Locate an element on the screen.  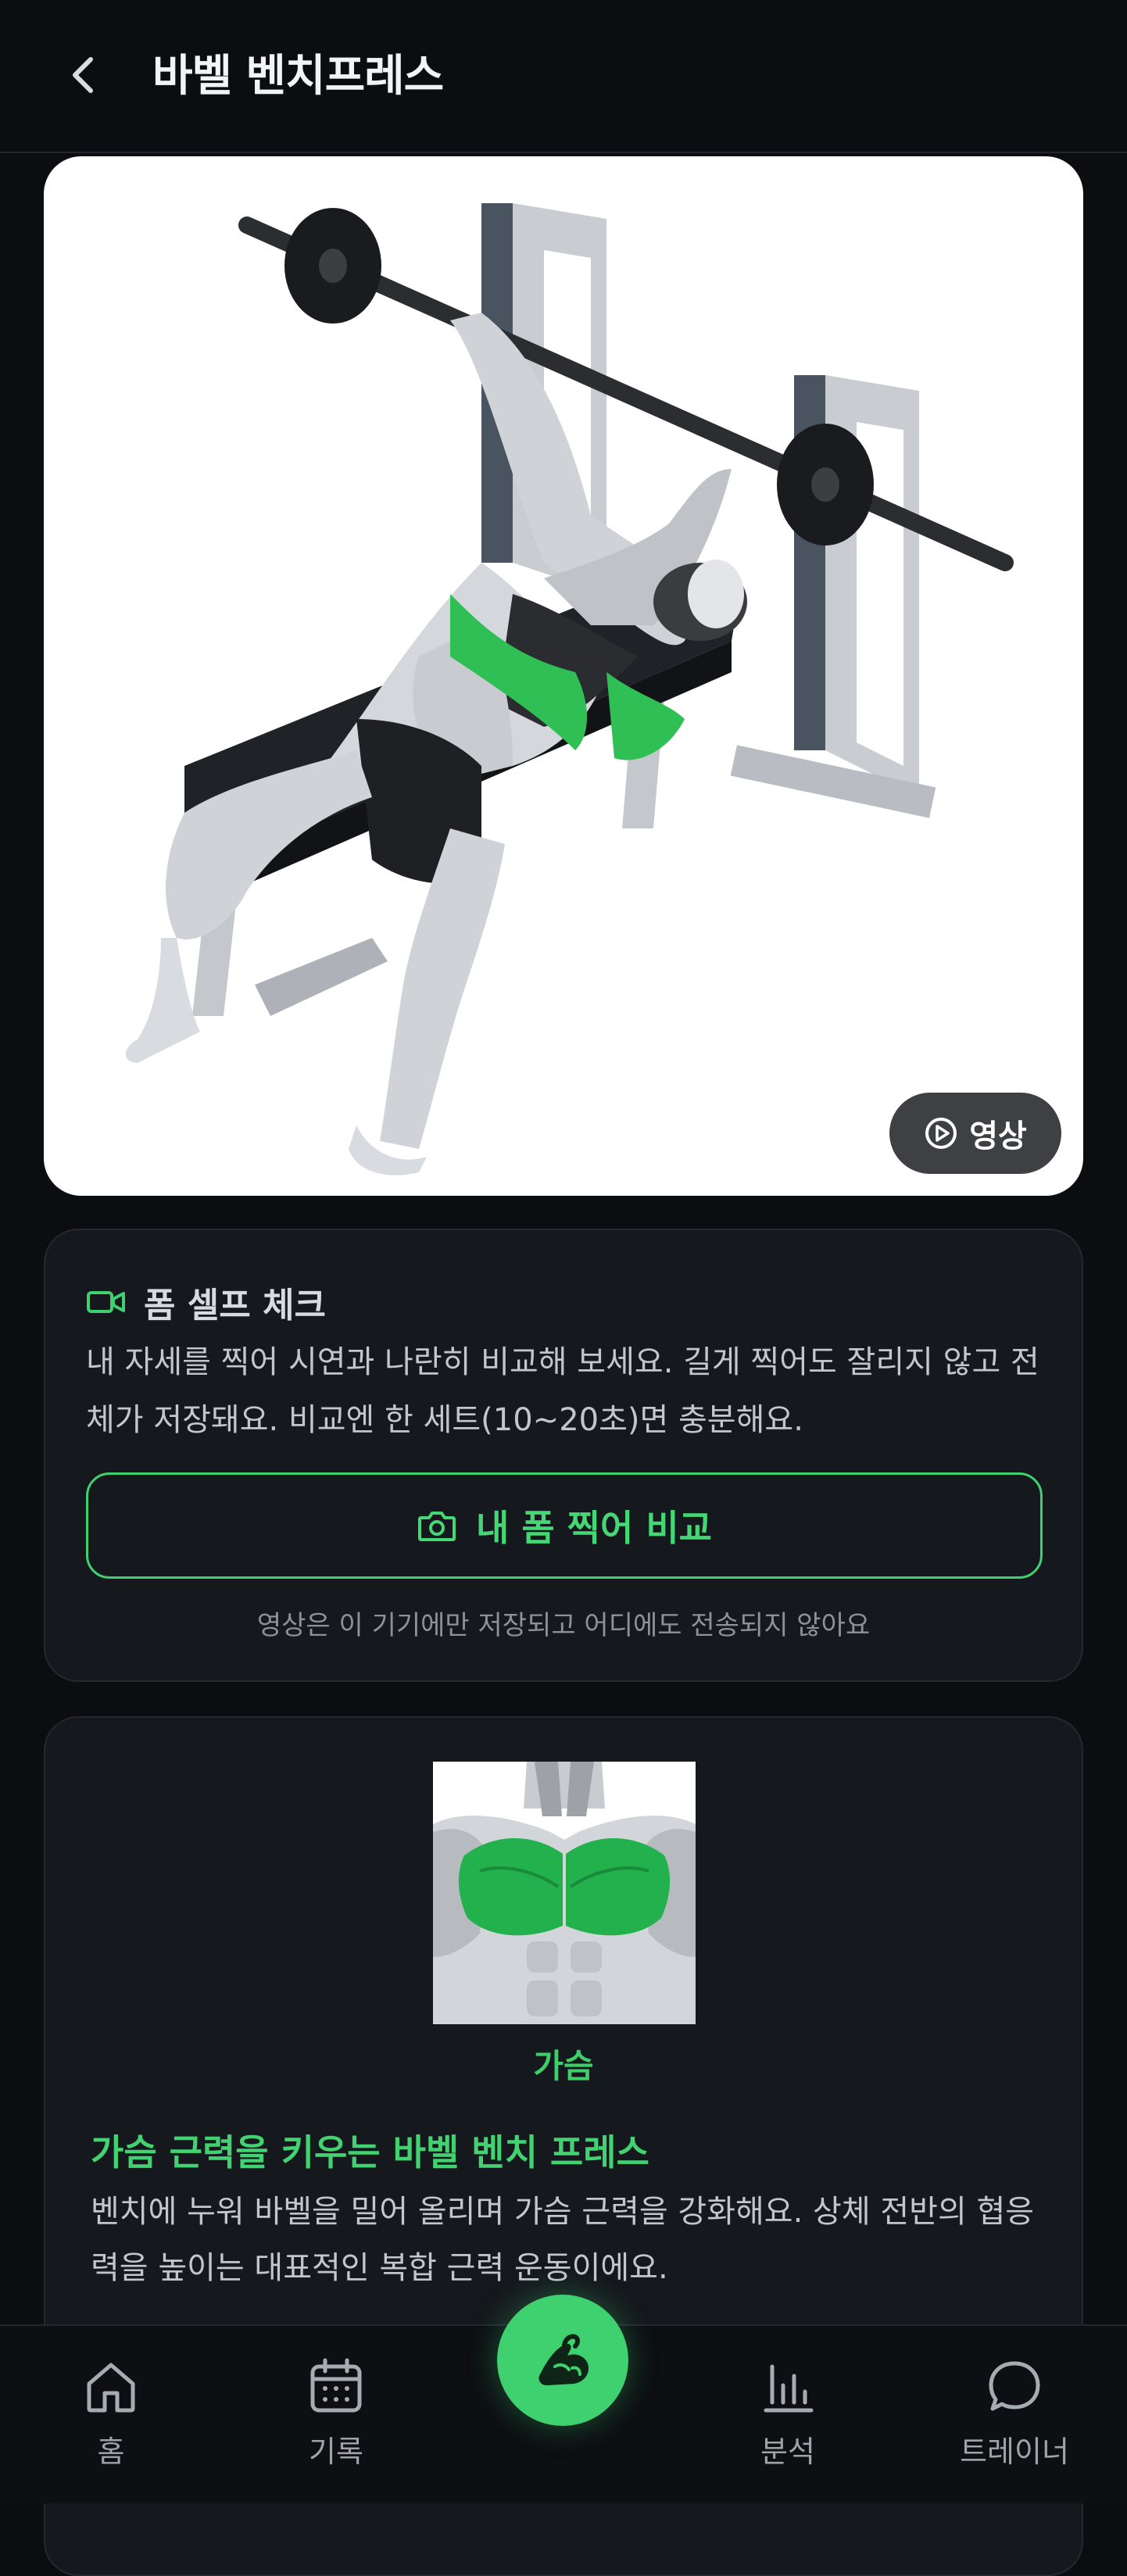
home-icon is located at coordinates (111, 2388).